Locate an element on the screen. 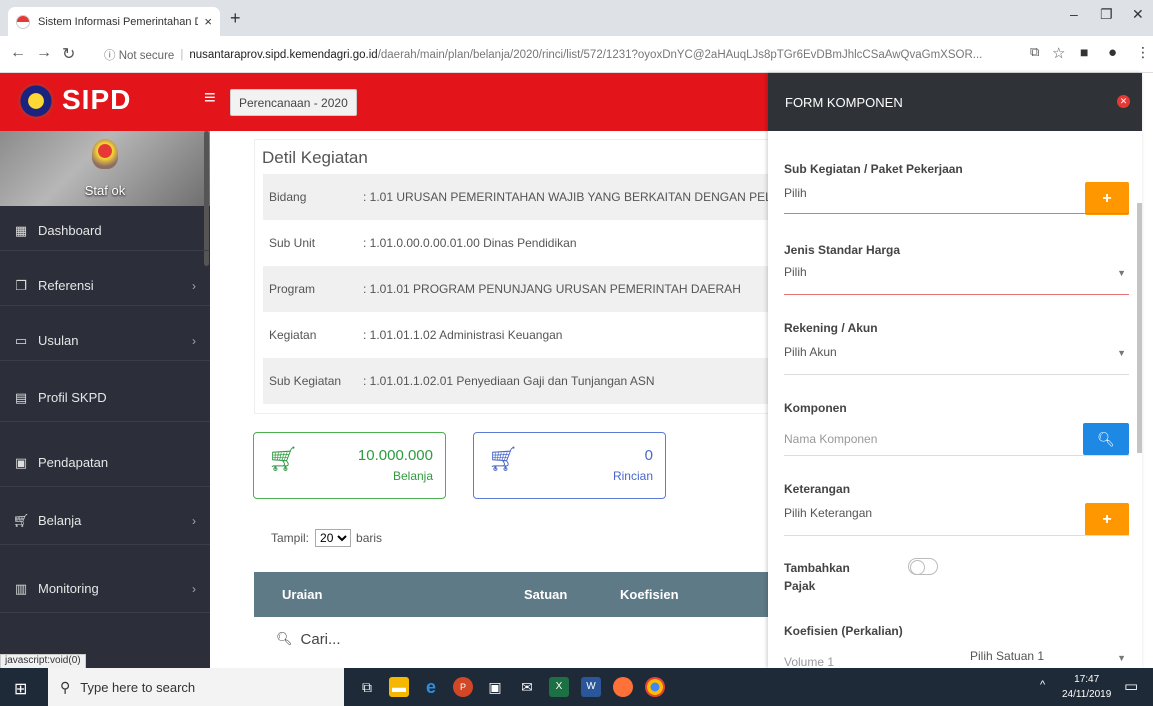 The width and height of the screenshot is (1153, 706). back-arrow-icon: ← is located at coordinates (18, 53).